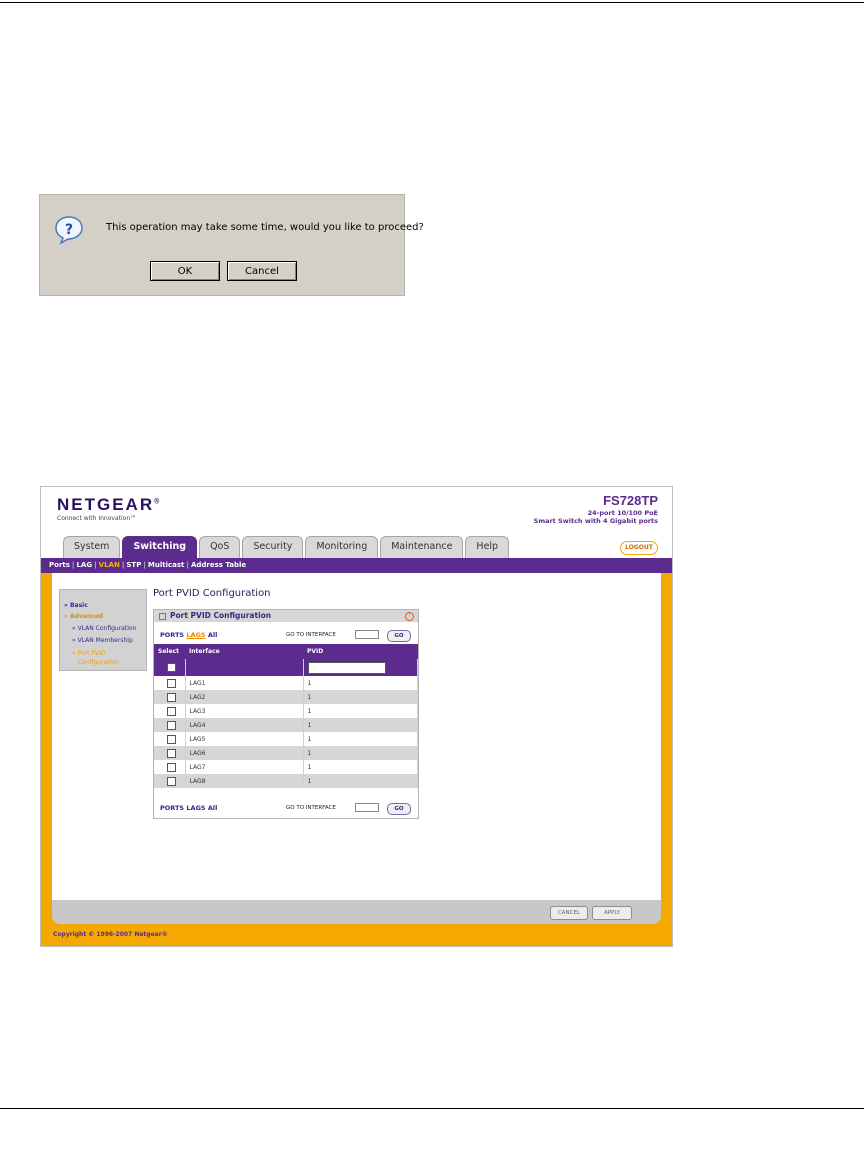 The height and width of the screenshot is (1170, 864). What do you see at coordinates (273, 547) in the screenshot?
I see `tab-security: Security` at bounding box center [273, 547].